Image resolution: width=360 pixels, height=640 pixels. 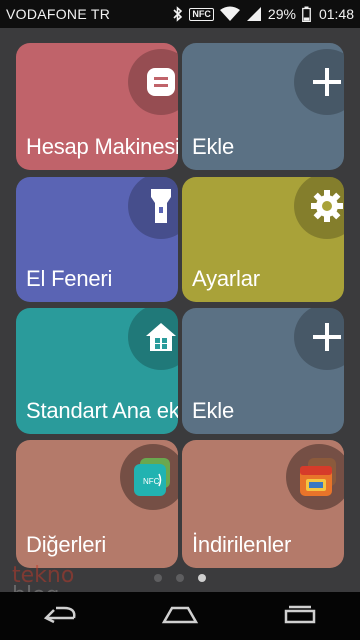 I want to click on nfc-icon: NFC, so click(x=201, y=14).